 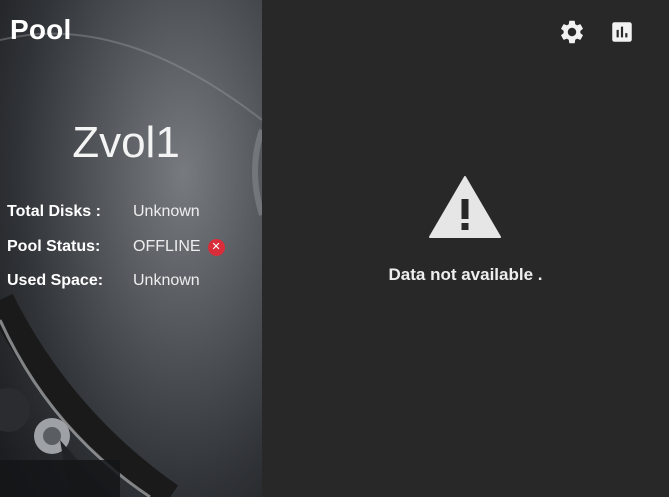 What do you see at coordinates (103, 212) in the screenshot?
I see `total-disks-row: Total Disks : Unknown` at bounding box center [103, 212].